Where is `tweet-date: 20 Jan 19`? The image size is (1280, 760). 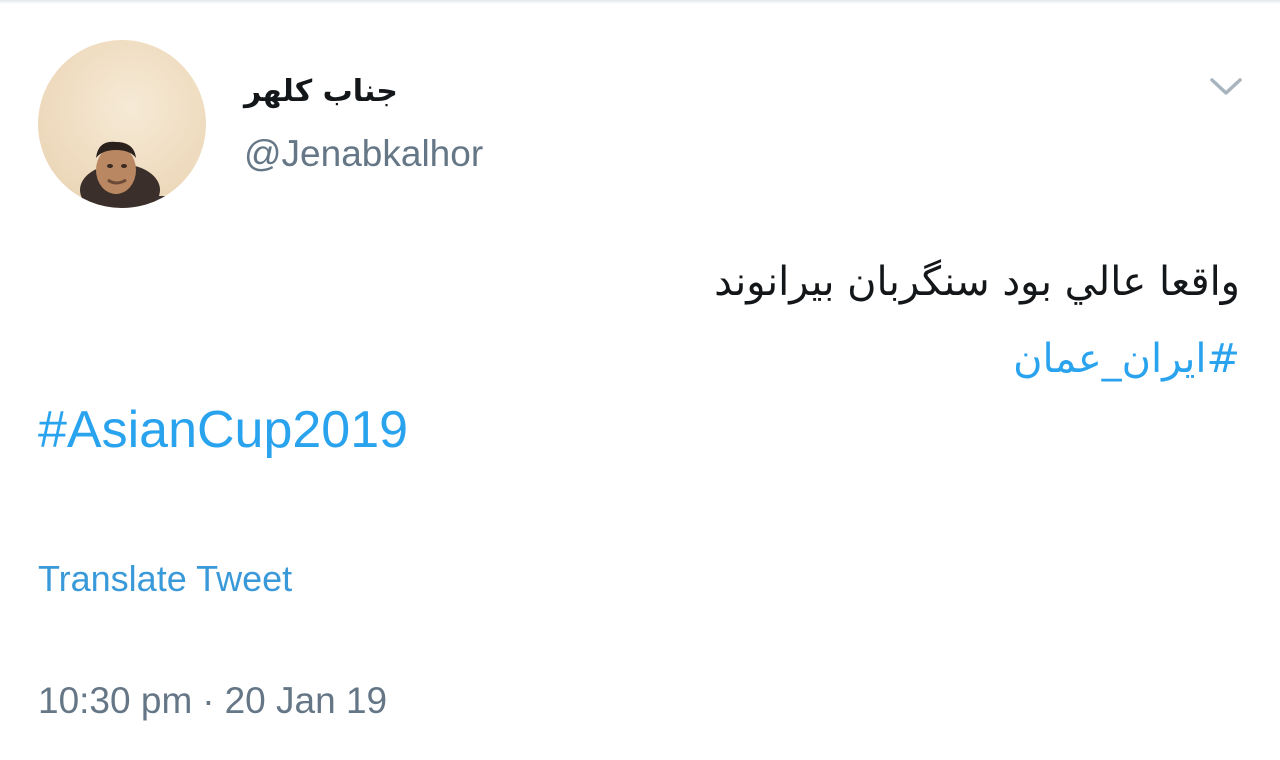 tweet-date: 20 Jan 19 is located at coordinates (306, 700).